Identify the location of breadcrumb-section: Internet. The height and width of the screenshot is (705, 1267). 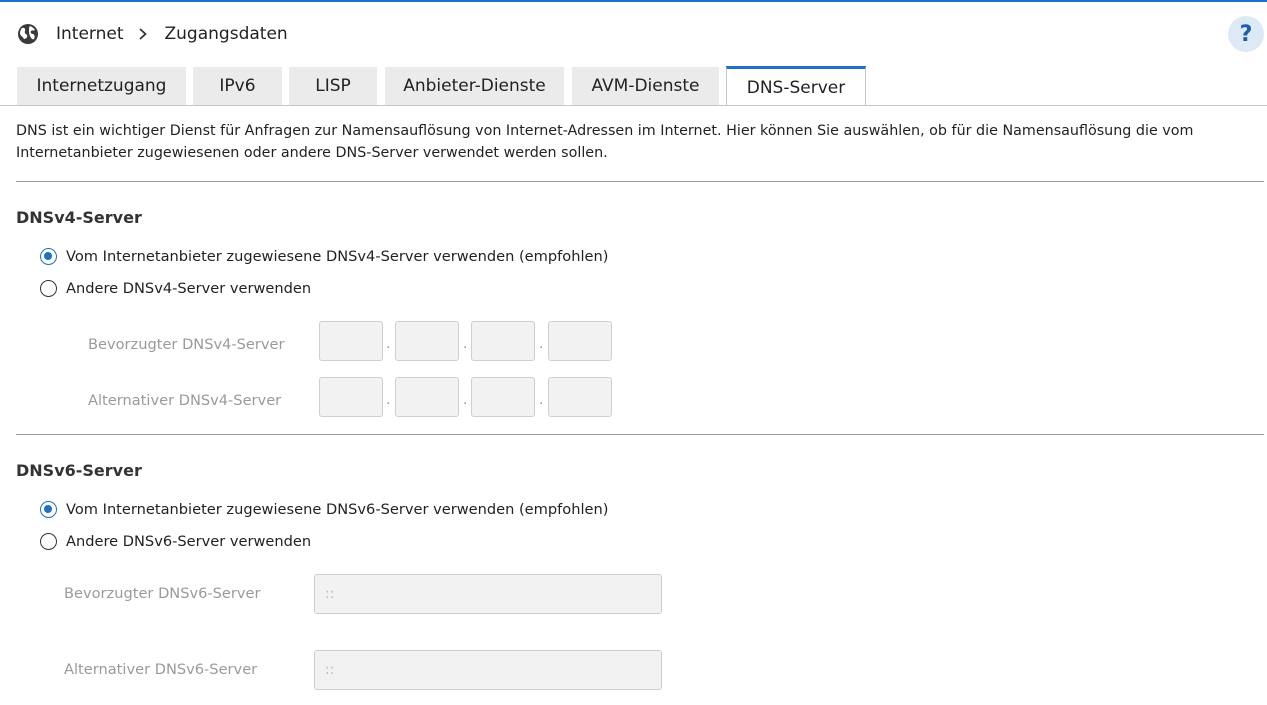
(90, 34).